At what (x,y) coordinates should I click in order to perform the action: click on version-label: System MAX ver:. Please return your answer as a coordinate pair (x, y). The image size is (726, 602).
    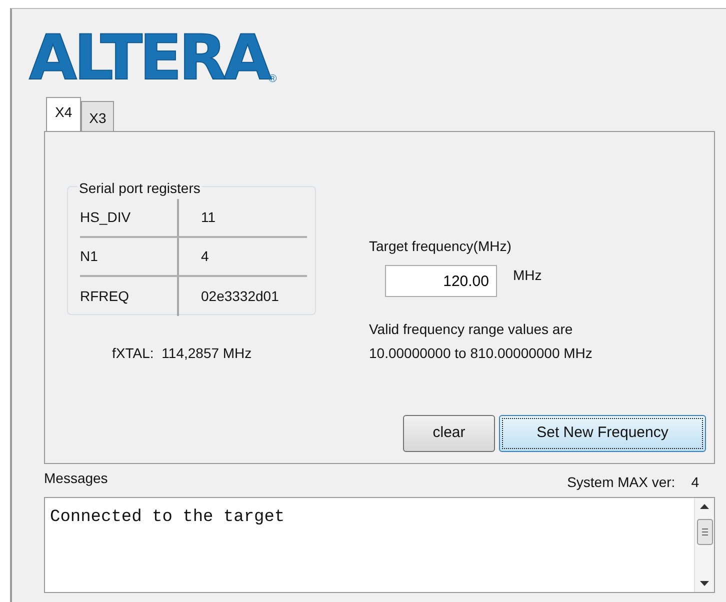
    Looking at the image, I should click on (621, 482).